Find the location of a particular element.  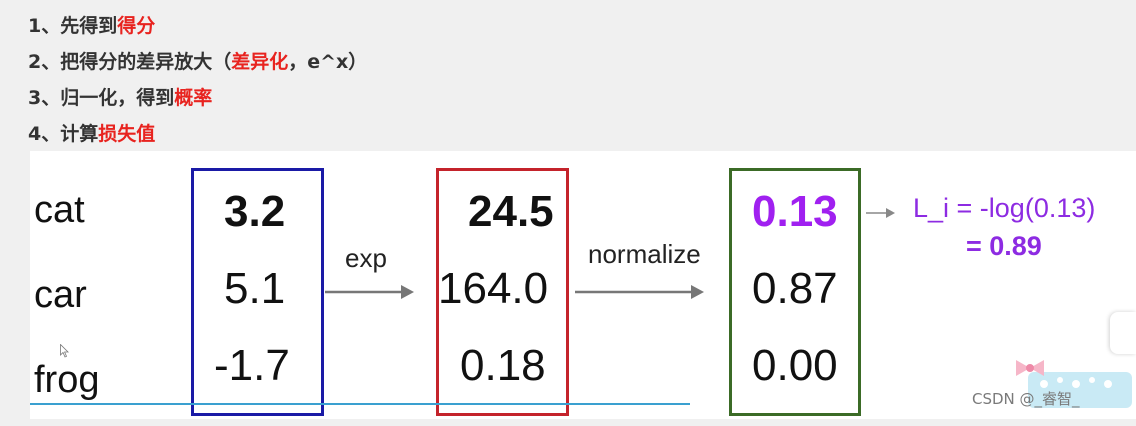

prob-car: 0.87 is located at coordinates (795, 288).